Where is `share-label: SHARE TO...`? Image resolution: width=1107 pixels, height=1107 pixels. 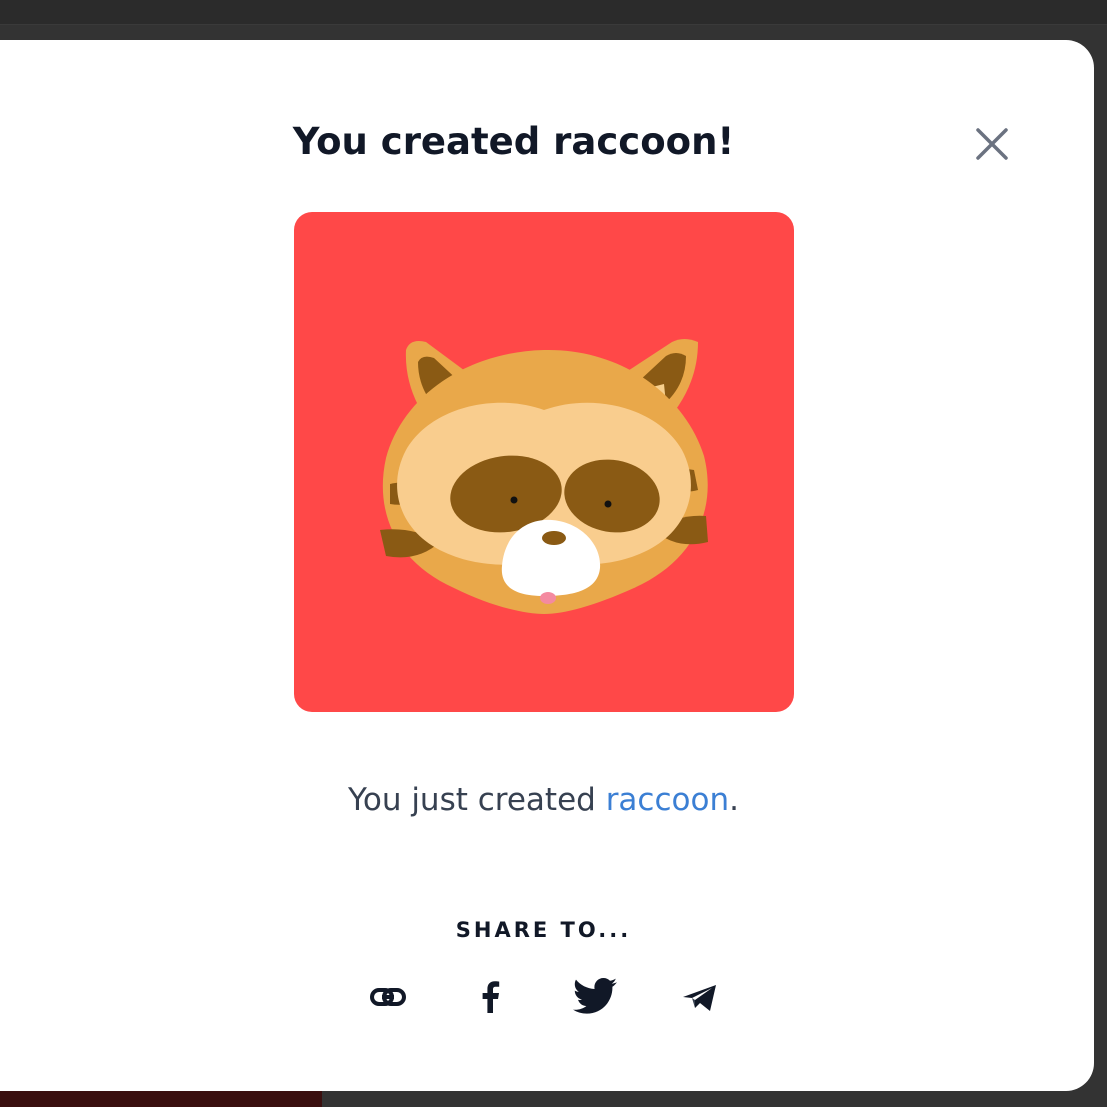 share-label: SHARE TO... is located at coordinates (543, 930).